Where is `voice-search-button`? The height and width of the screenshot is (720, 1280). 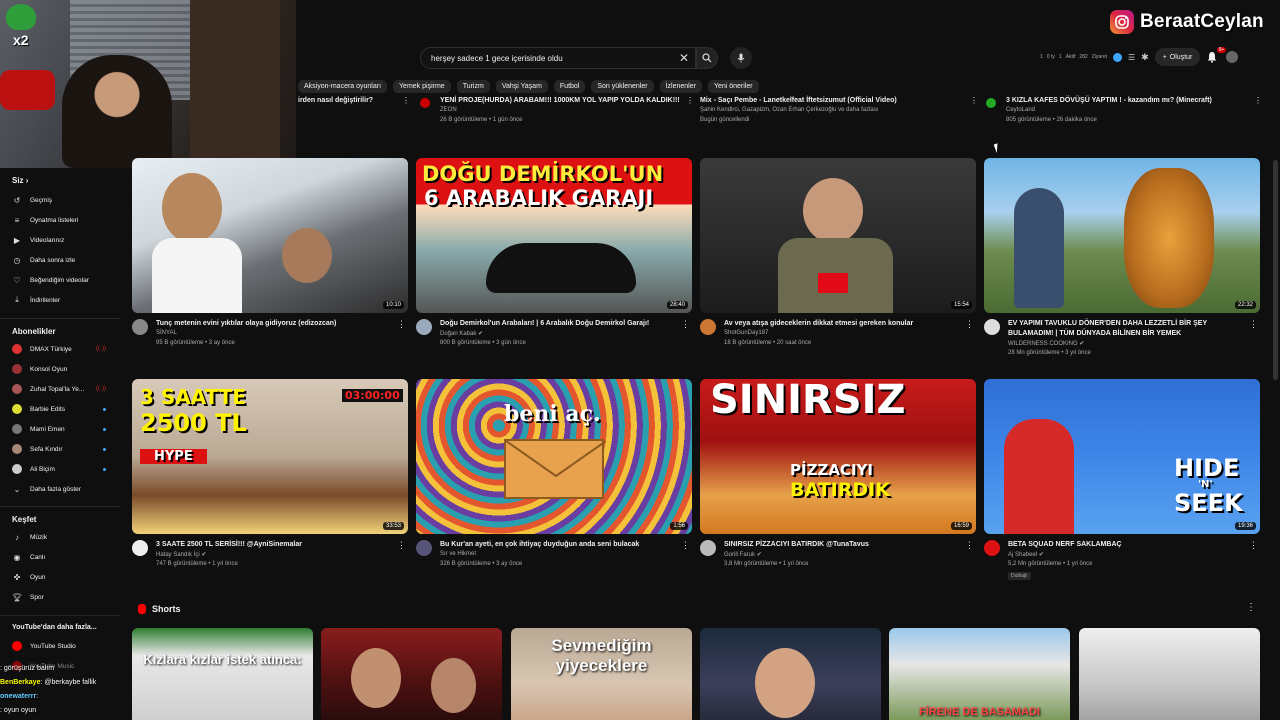
voice-search-button is located at coordinates (741, 58).